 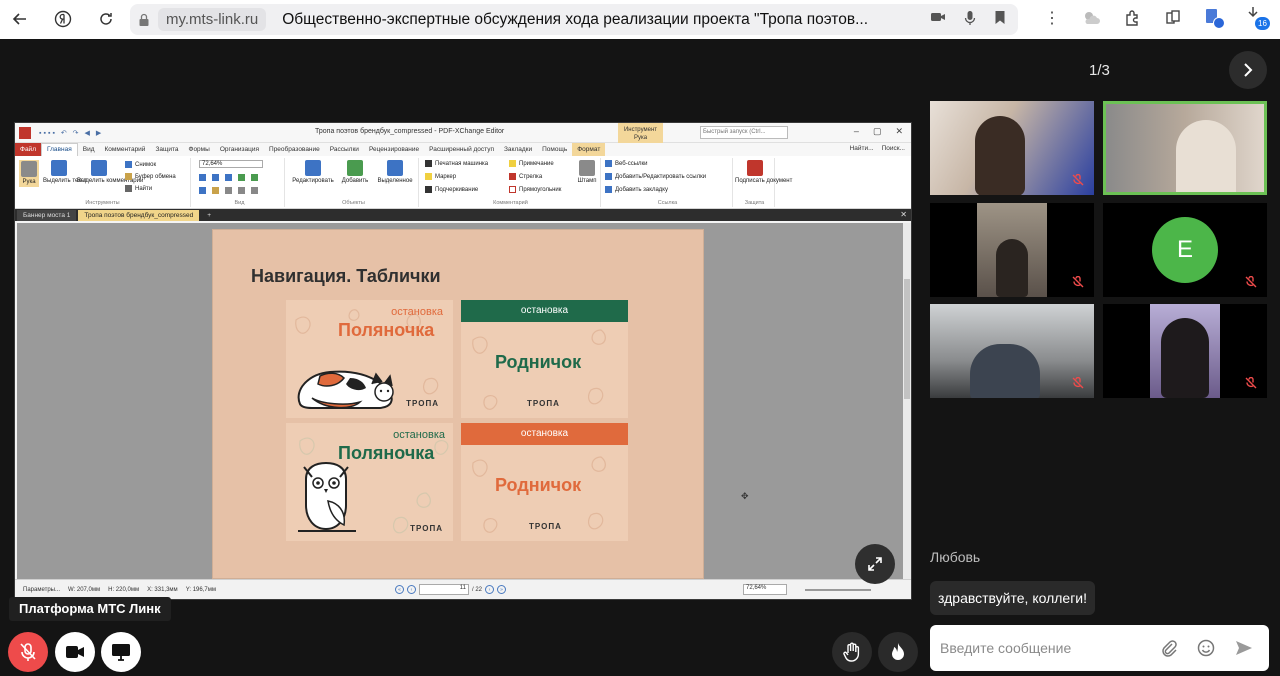 I want to click on clipboard-button: Буфер обмена, so click(x=150, y=176).